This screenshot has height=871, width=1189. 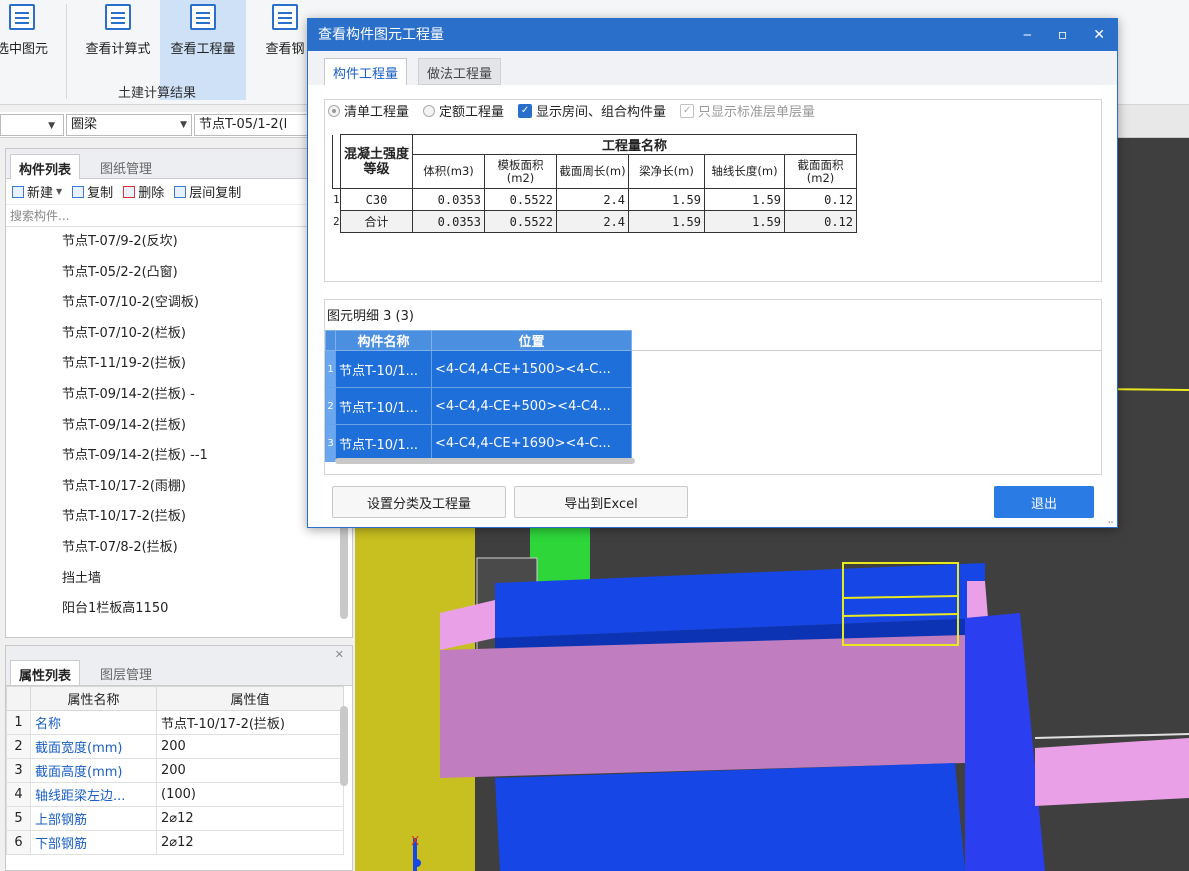 I want to click on list-item: 节点T-07/9-2(反坎), so click(x=179, y=242).